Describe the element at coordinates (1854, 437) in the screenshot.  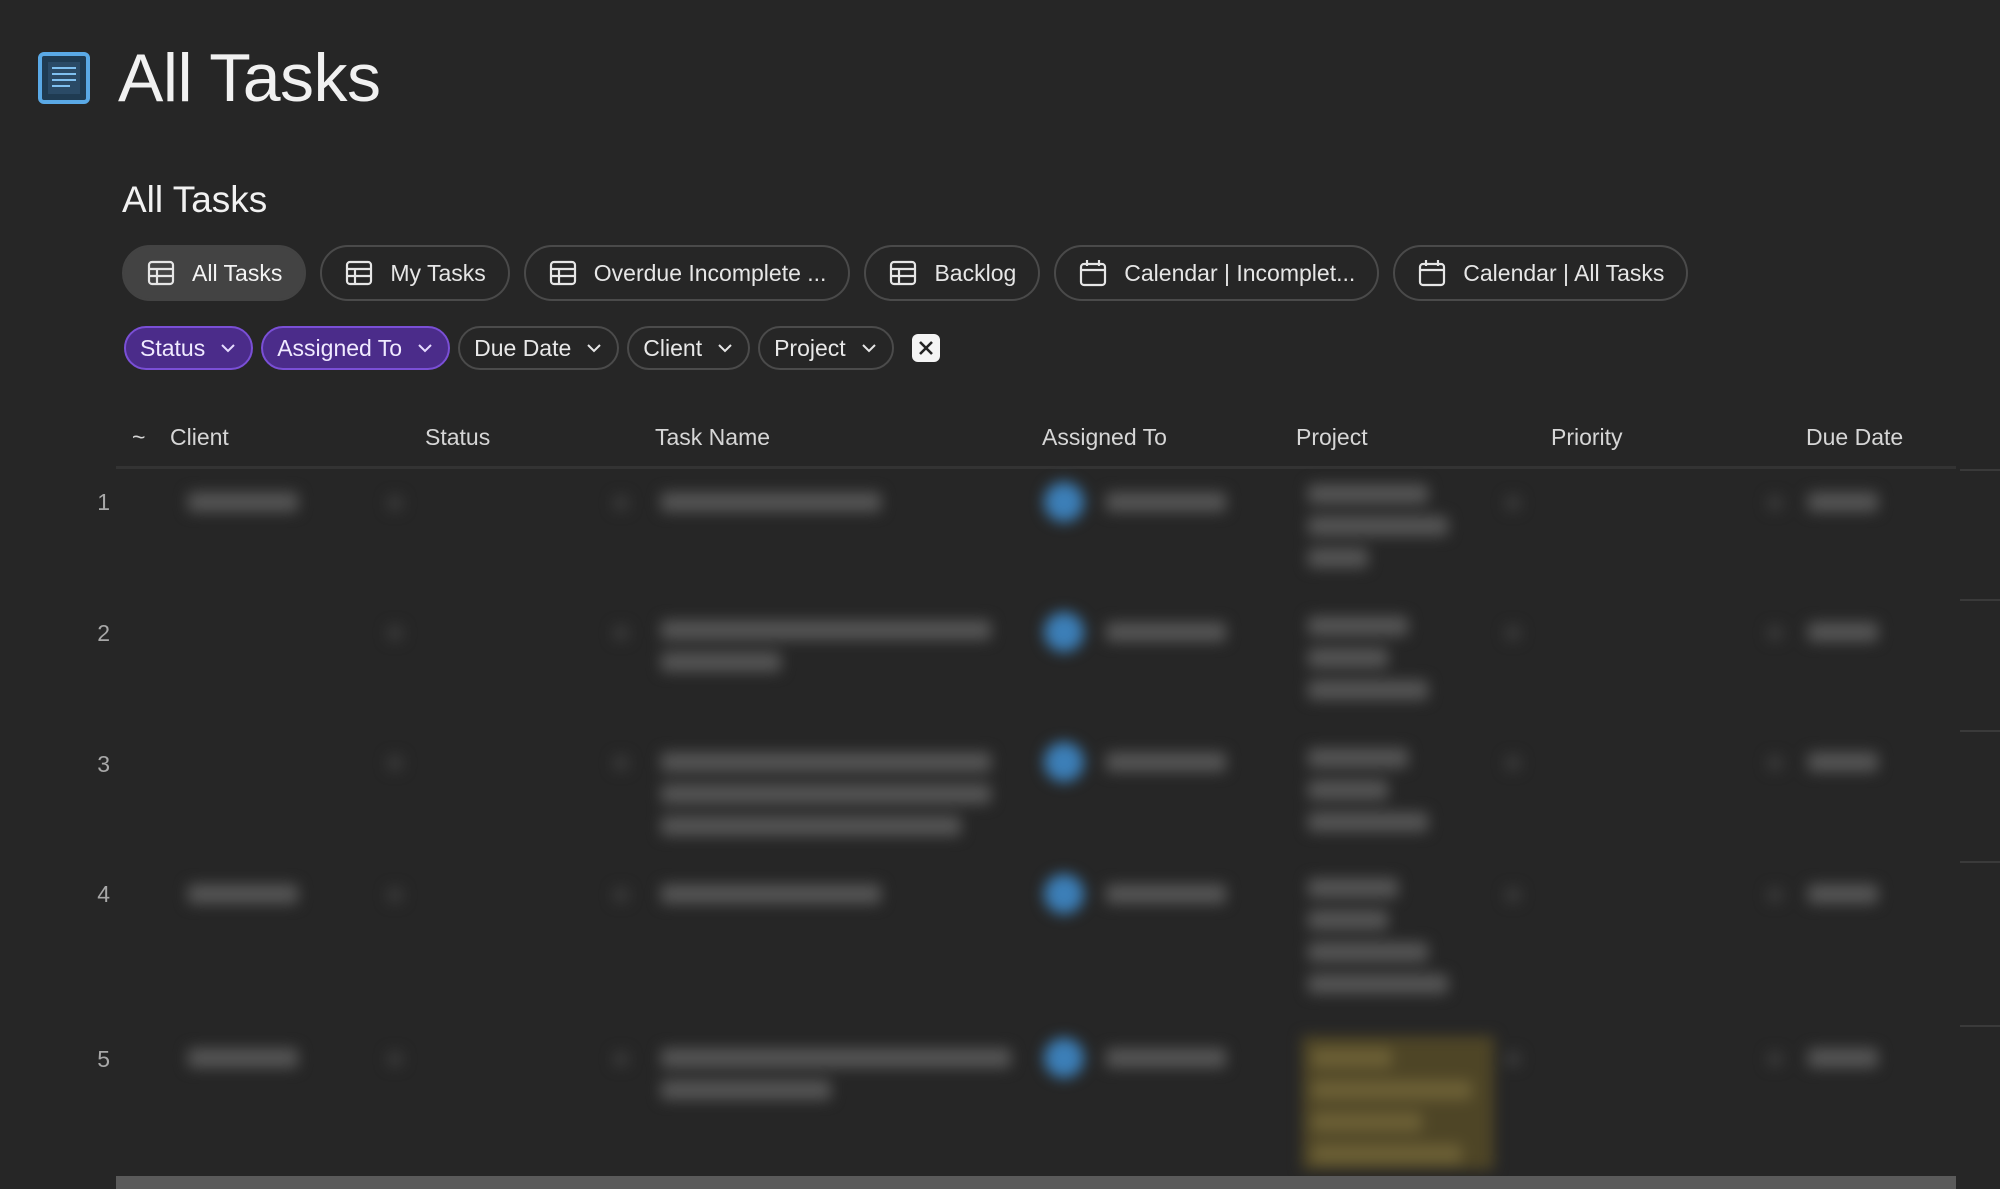
I see `column-header-due-date: Due Date` at that location.